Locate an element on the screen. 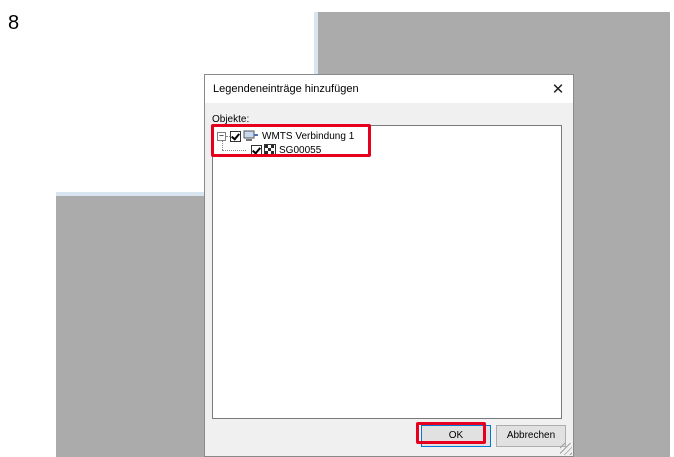 This screenshot has width=674, height=457. ok-highlight-box is located at coordinates (451, 433).